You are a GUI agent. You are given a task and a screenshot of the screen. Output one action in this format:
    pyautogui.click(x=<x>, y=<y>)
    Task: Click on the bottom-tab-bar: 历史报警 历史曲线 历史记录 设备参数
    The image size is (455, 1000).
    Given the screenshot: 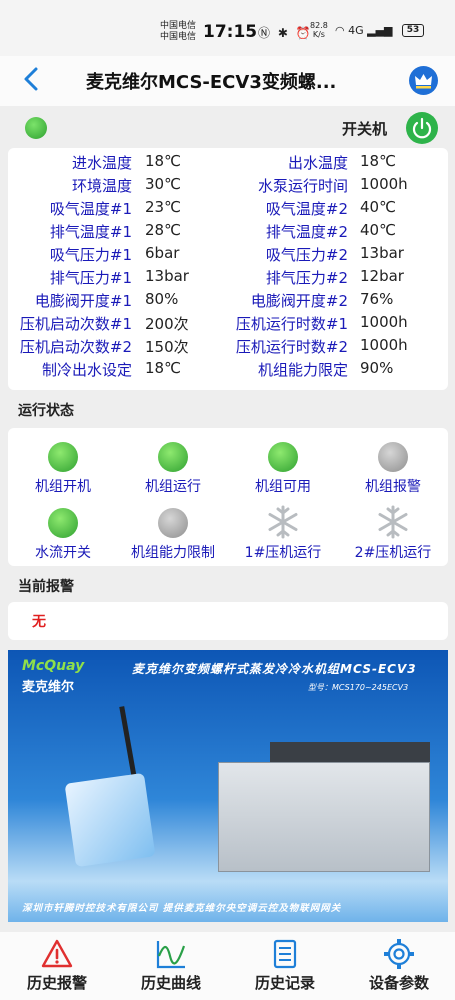 What is the action you would take?
    pyautogui.click(x=227, y=966)
    